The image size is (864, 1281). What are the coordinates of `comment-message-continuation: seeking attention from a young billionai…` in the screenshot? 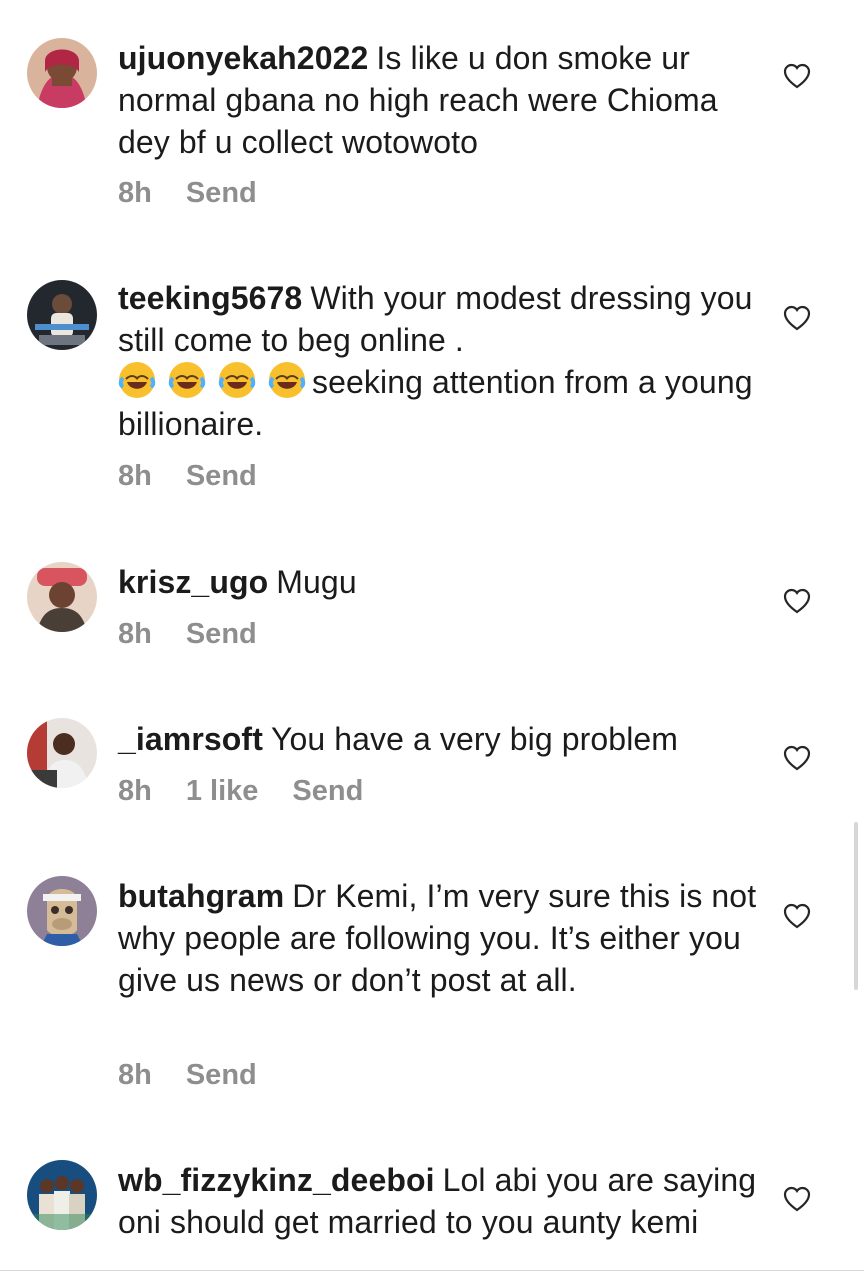 It's located at (435, 403).